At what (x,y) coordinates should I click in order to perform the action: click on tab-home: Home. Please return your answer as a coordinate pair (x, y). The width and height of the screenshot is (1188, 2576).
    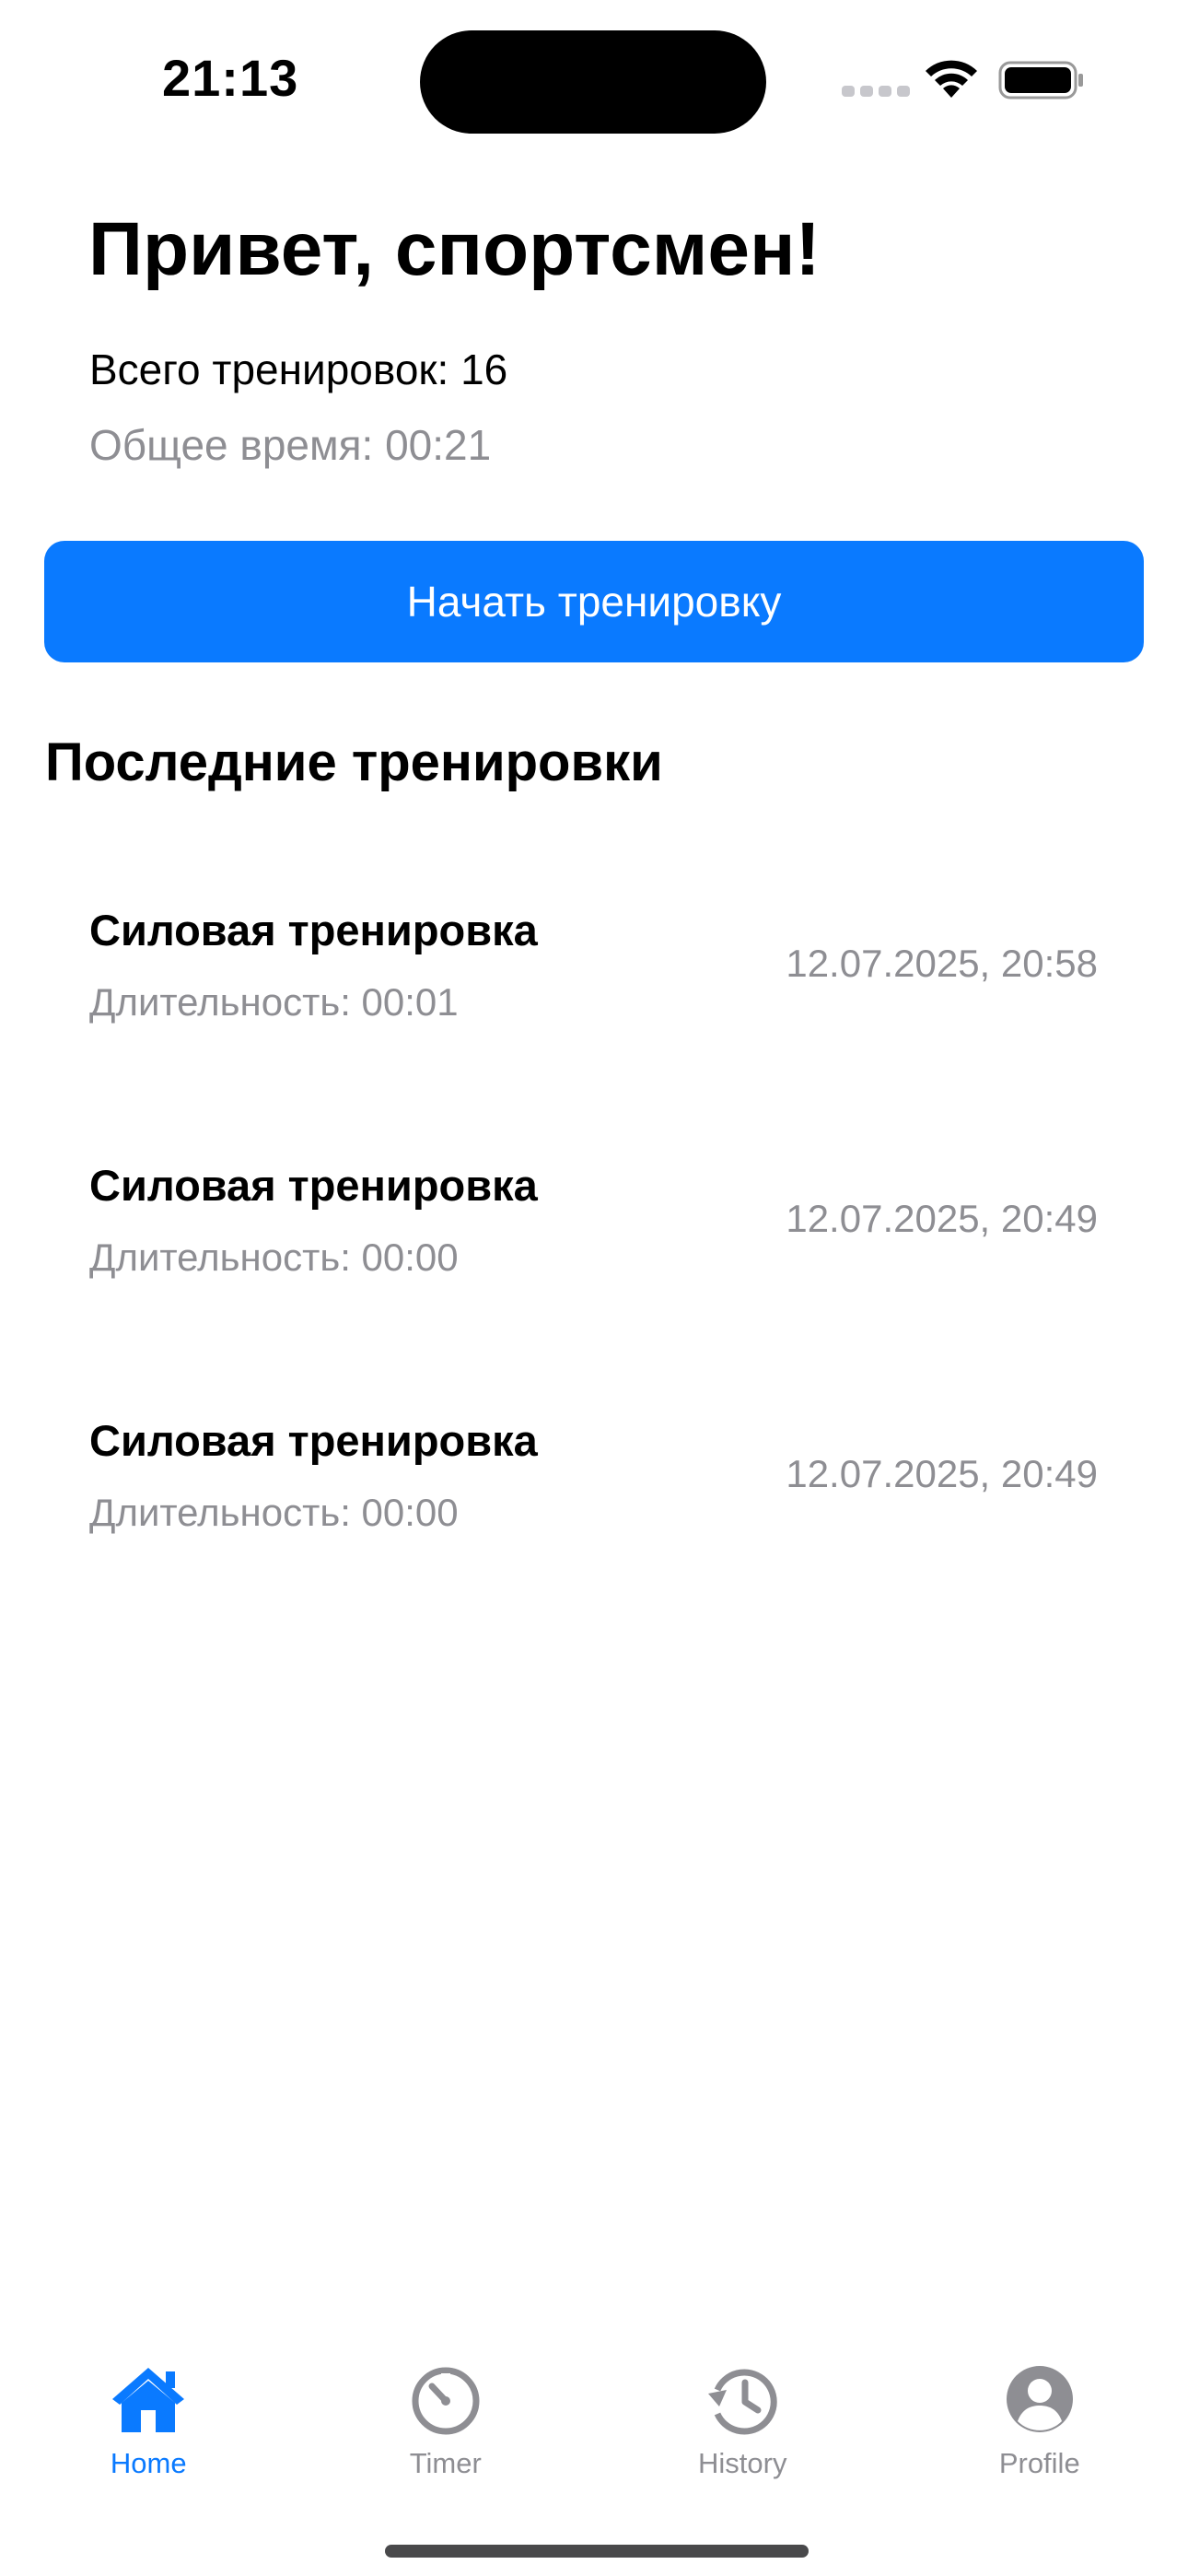
    Looking at the image, I should click on (148, 2414).